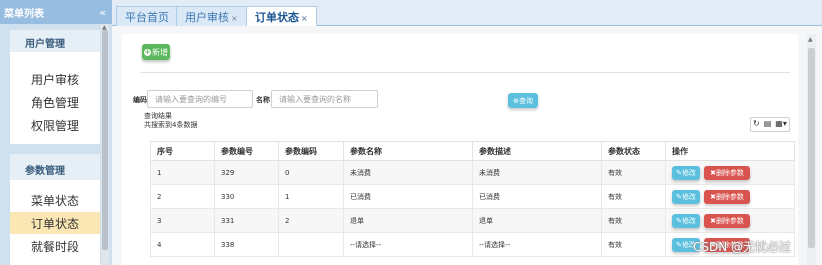 The height and width of the screenshot is (265, 822). Describe the element at coordinates (730, 151) in the screenshot. I see `column-header: 操作` at that location.